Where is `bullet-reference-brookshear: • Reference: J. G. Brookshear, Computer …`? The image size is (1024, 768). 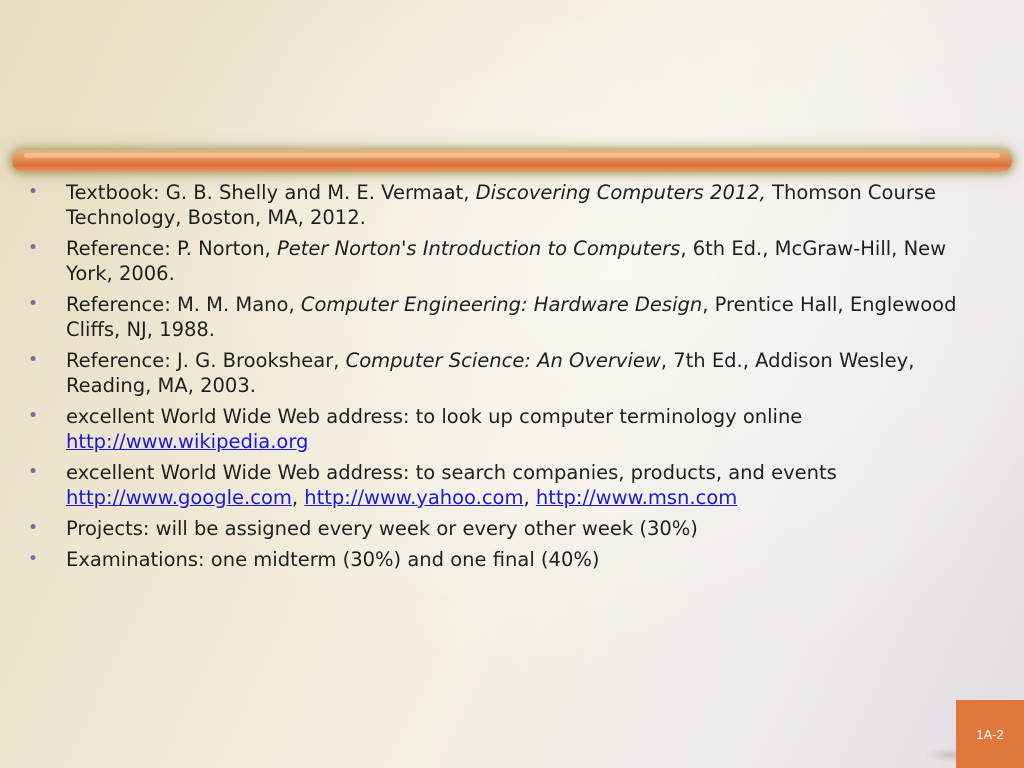 bullet-reference-brookshear: • Reference: J. G. Brookshear, Computer … is located at coordinates (513, 373).